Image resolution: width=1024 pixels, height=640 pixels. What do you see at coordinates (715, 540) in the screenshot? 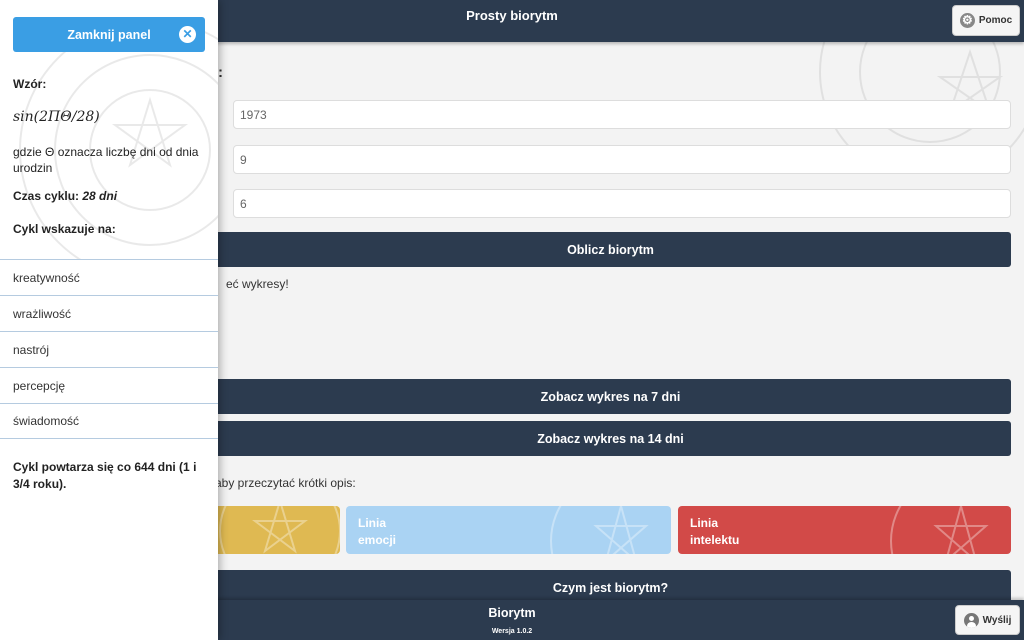
I see `card-title-line2: intelektu` at bounding box center [715, 540].